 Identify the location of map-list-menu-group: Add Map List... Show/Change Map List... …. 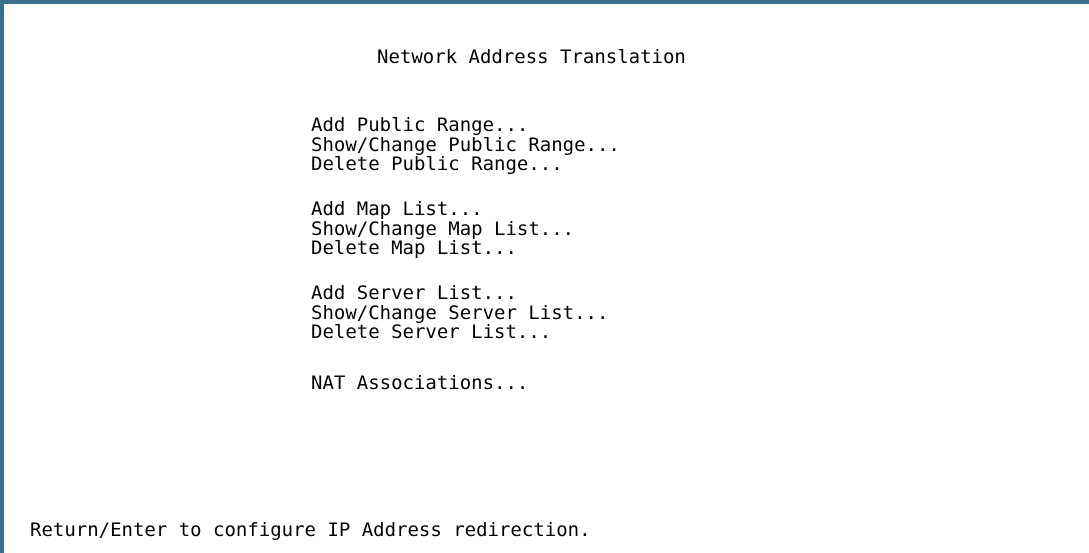
(442, 229).